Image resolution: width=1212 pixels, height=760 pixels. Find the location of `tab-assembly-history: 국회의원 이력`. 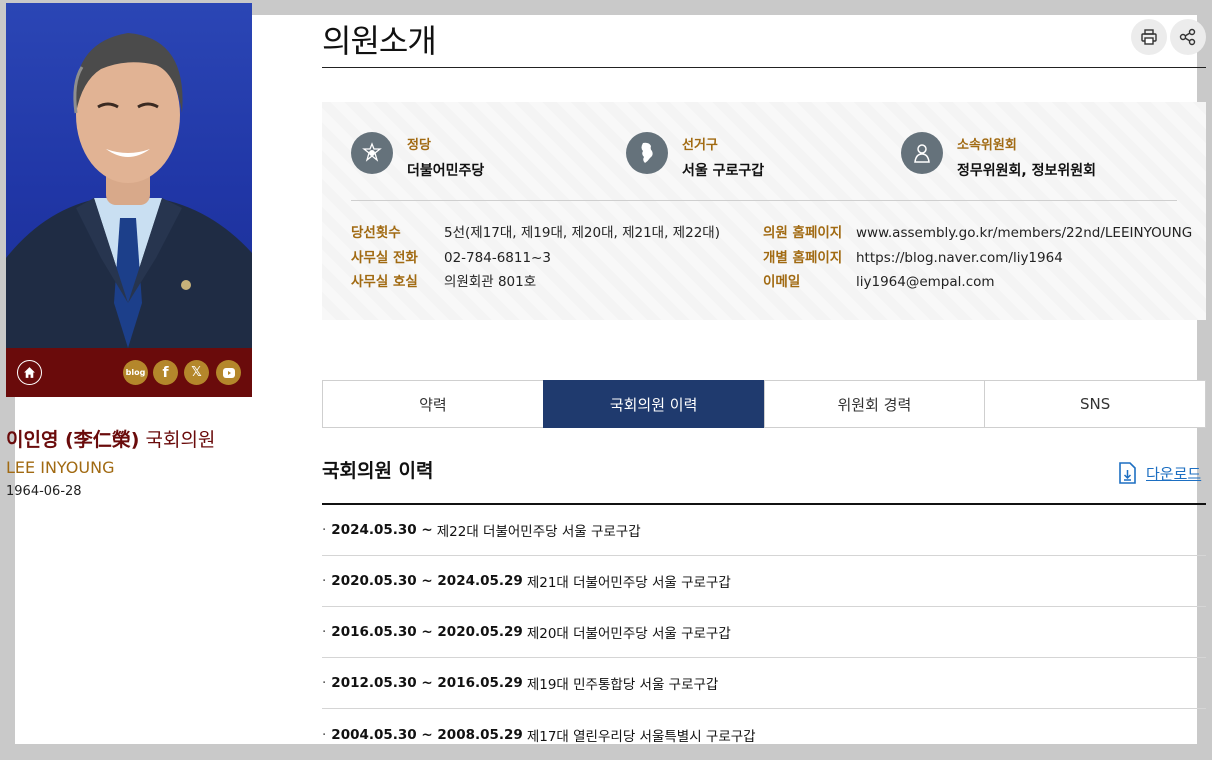

tab-assembly-history: 국회의원 이력 is located at coordinates (653, 404).